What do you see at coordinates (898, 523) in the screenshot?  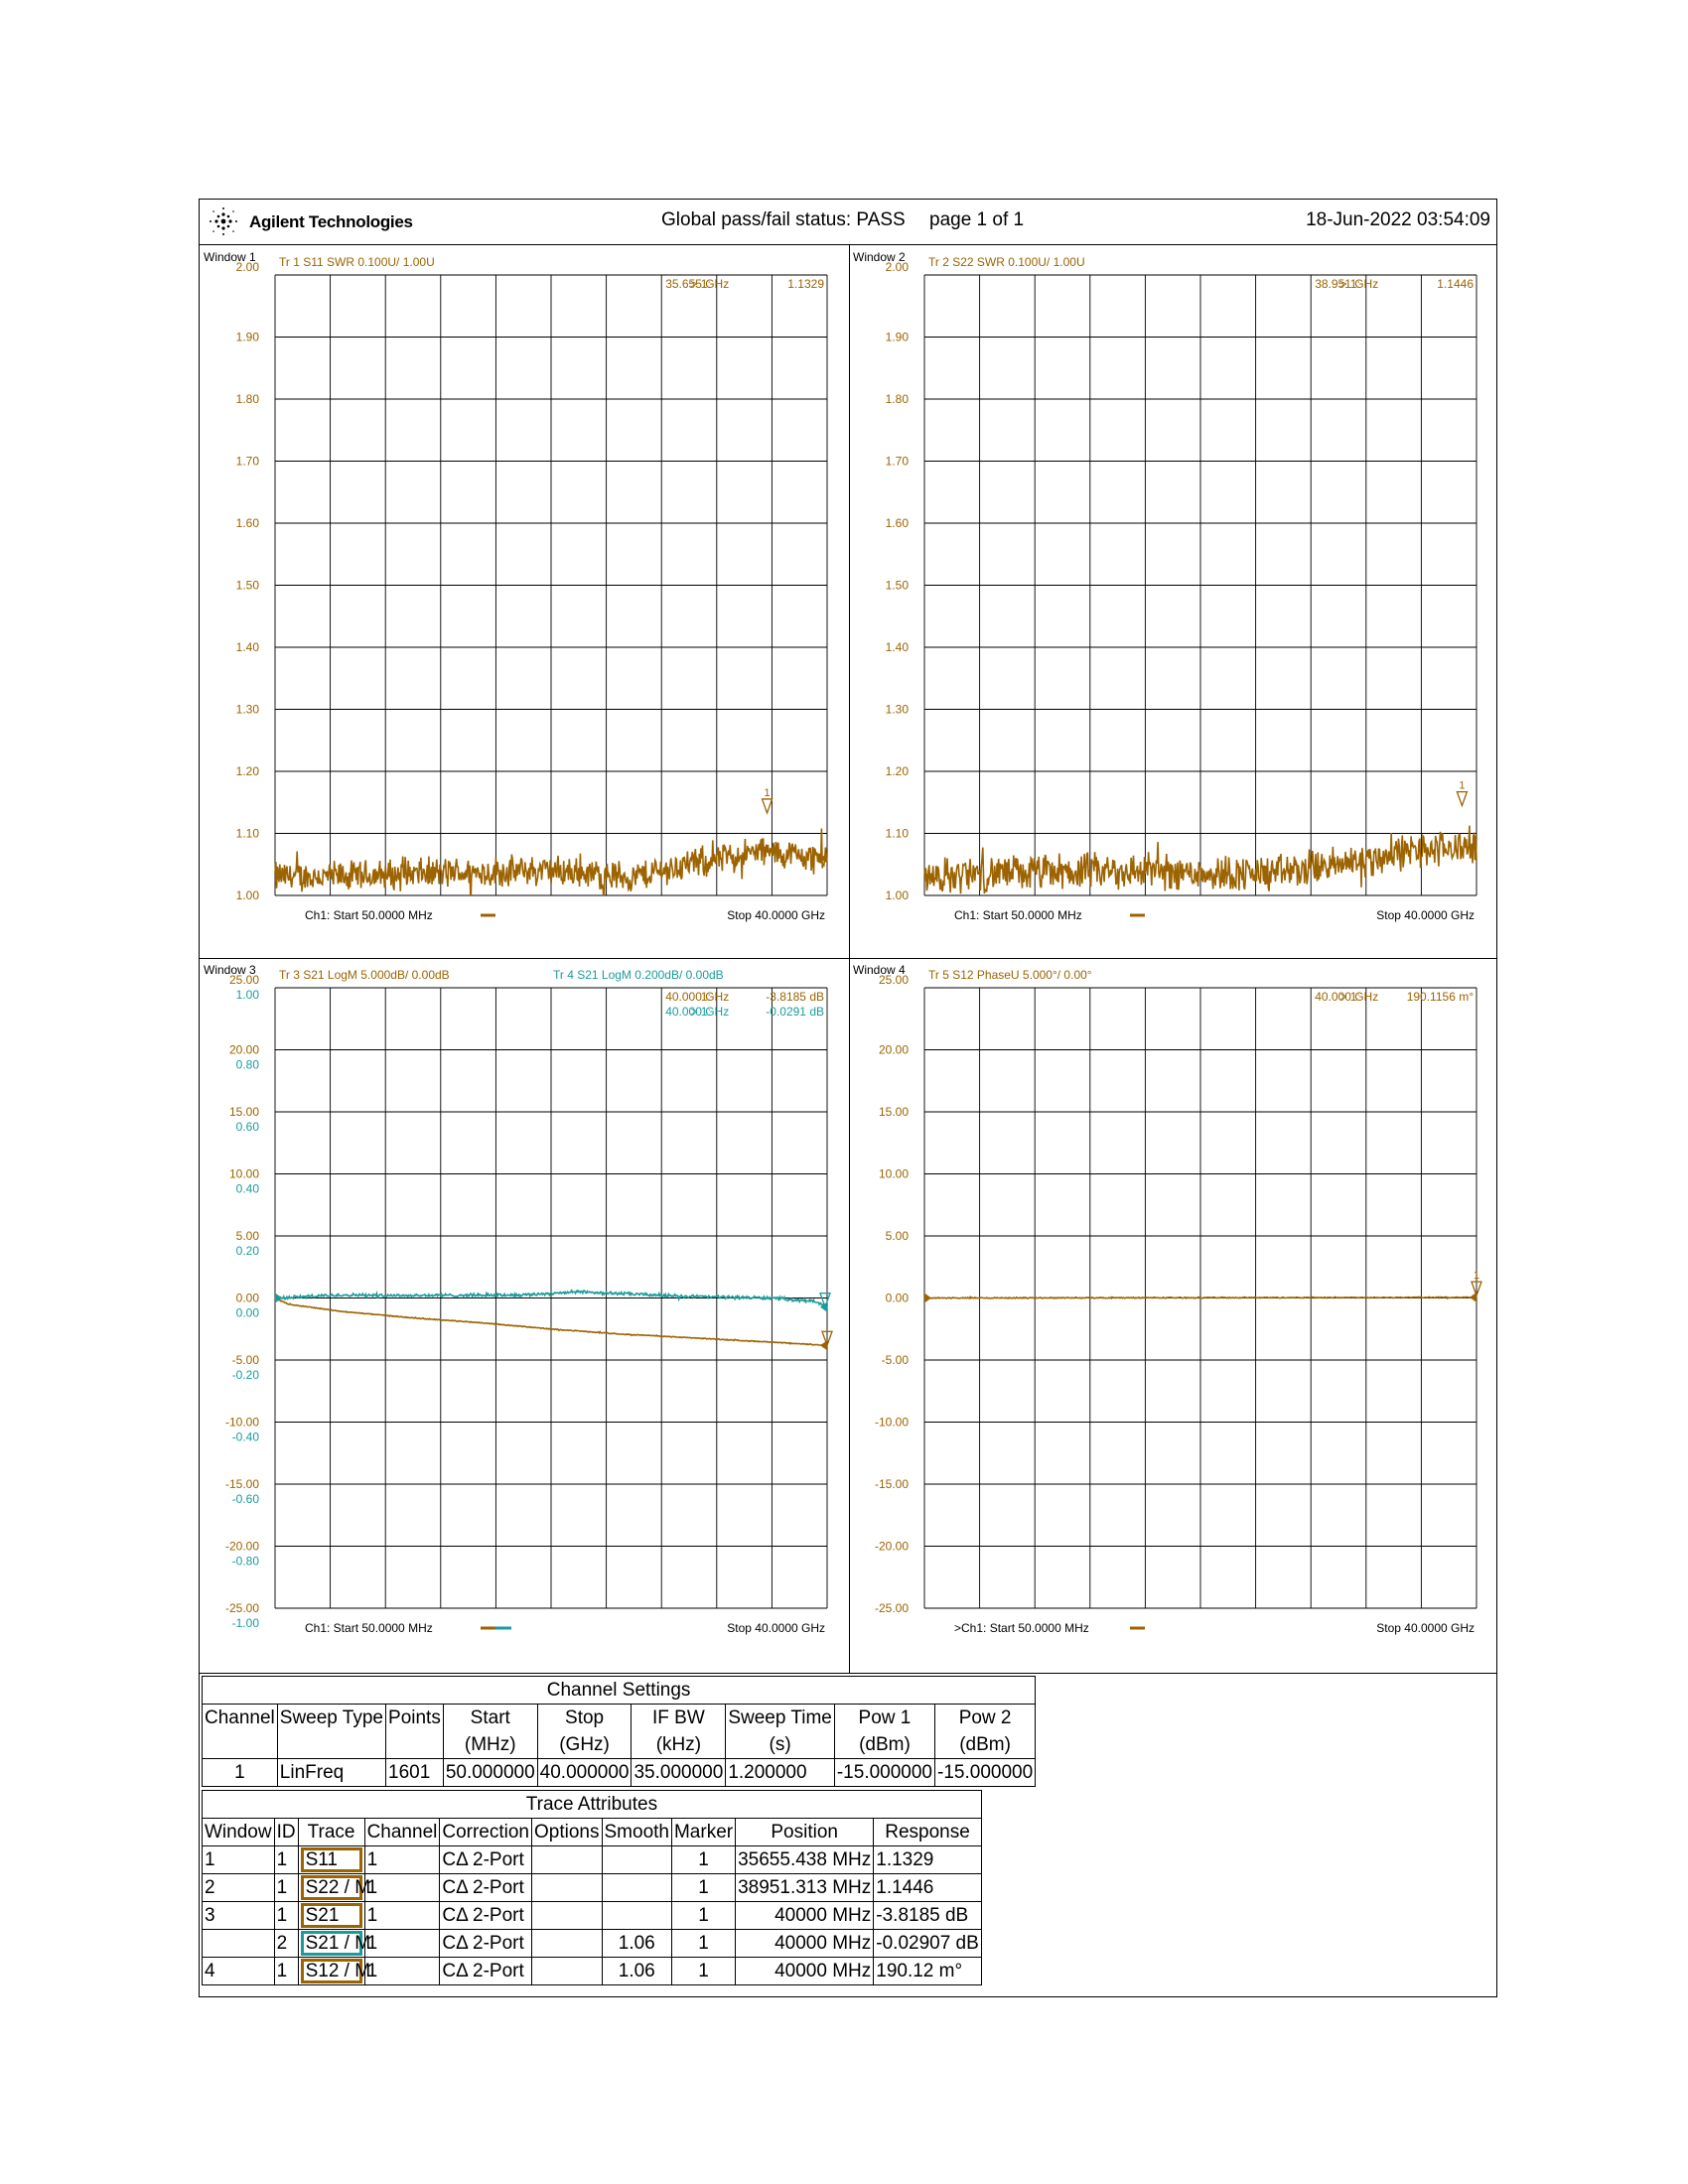 I see `y-tick-label: 1.60` at bounding box center [898, 523].